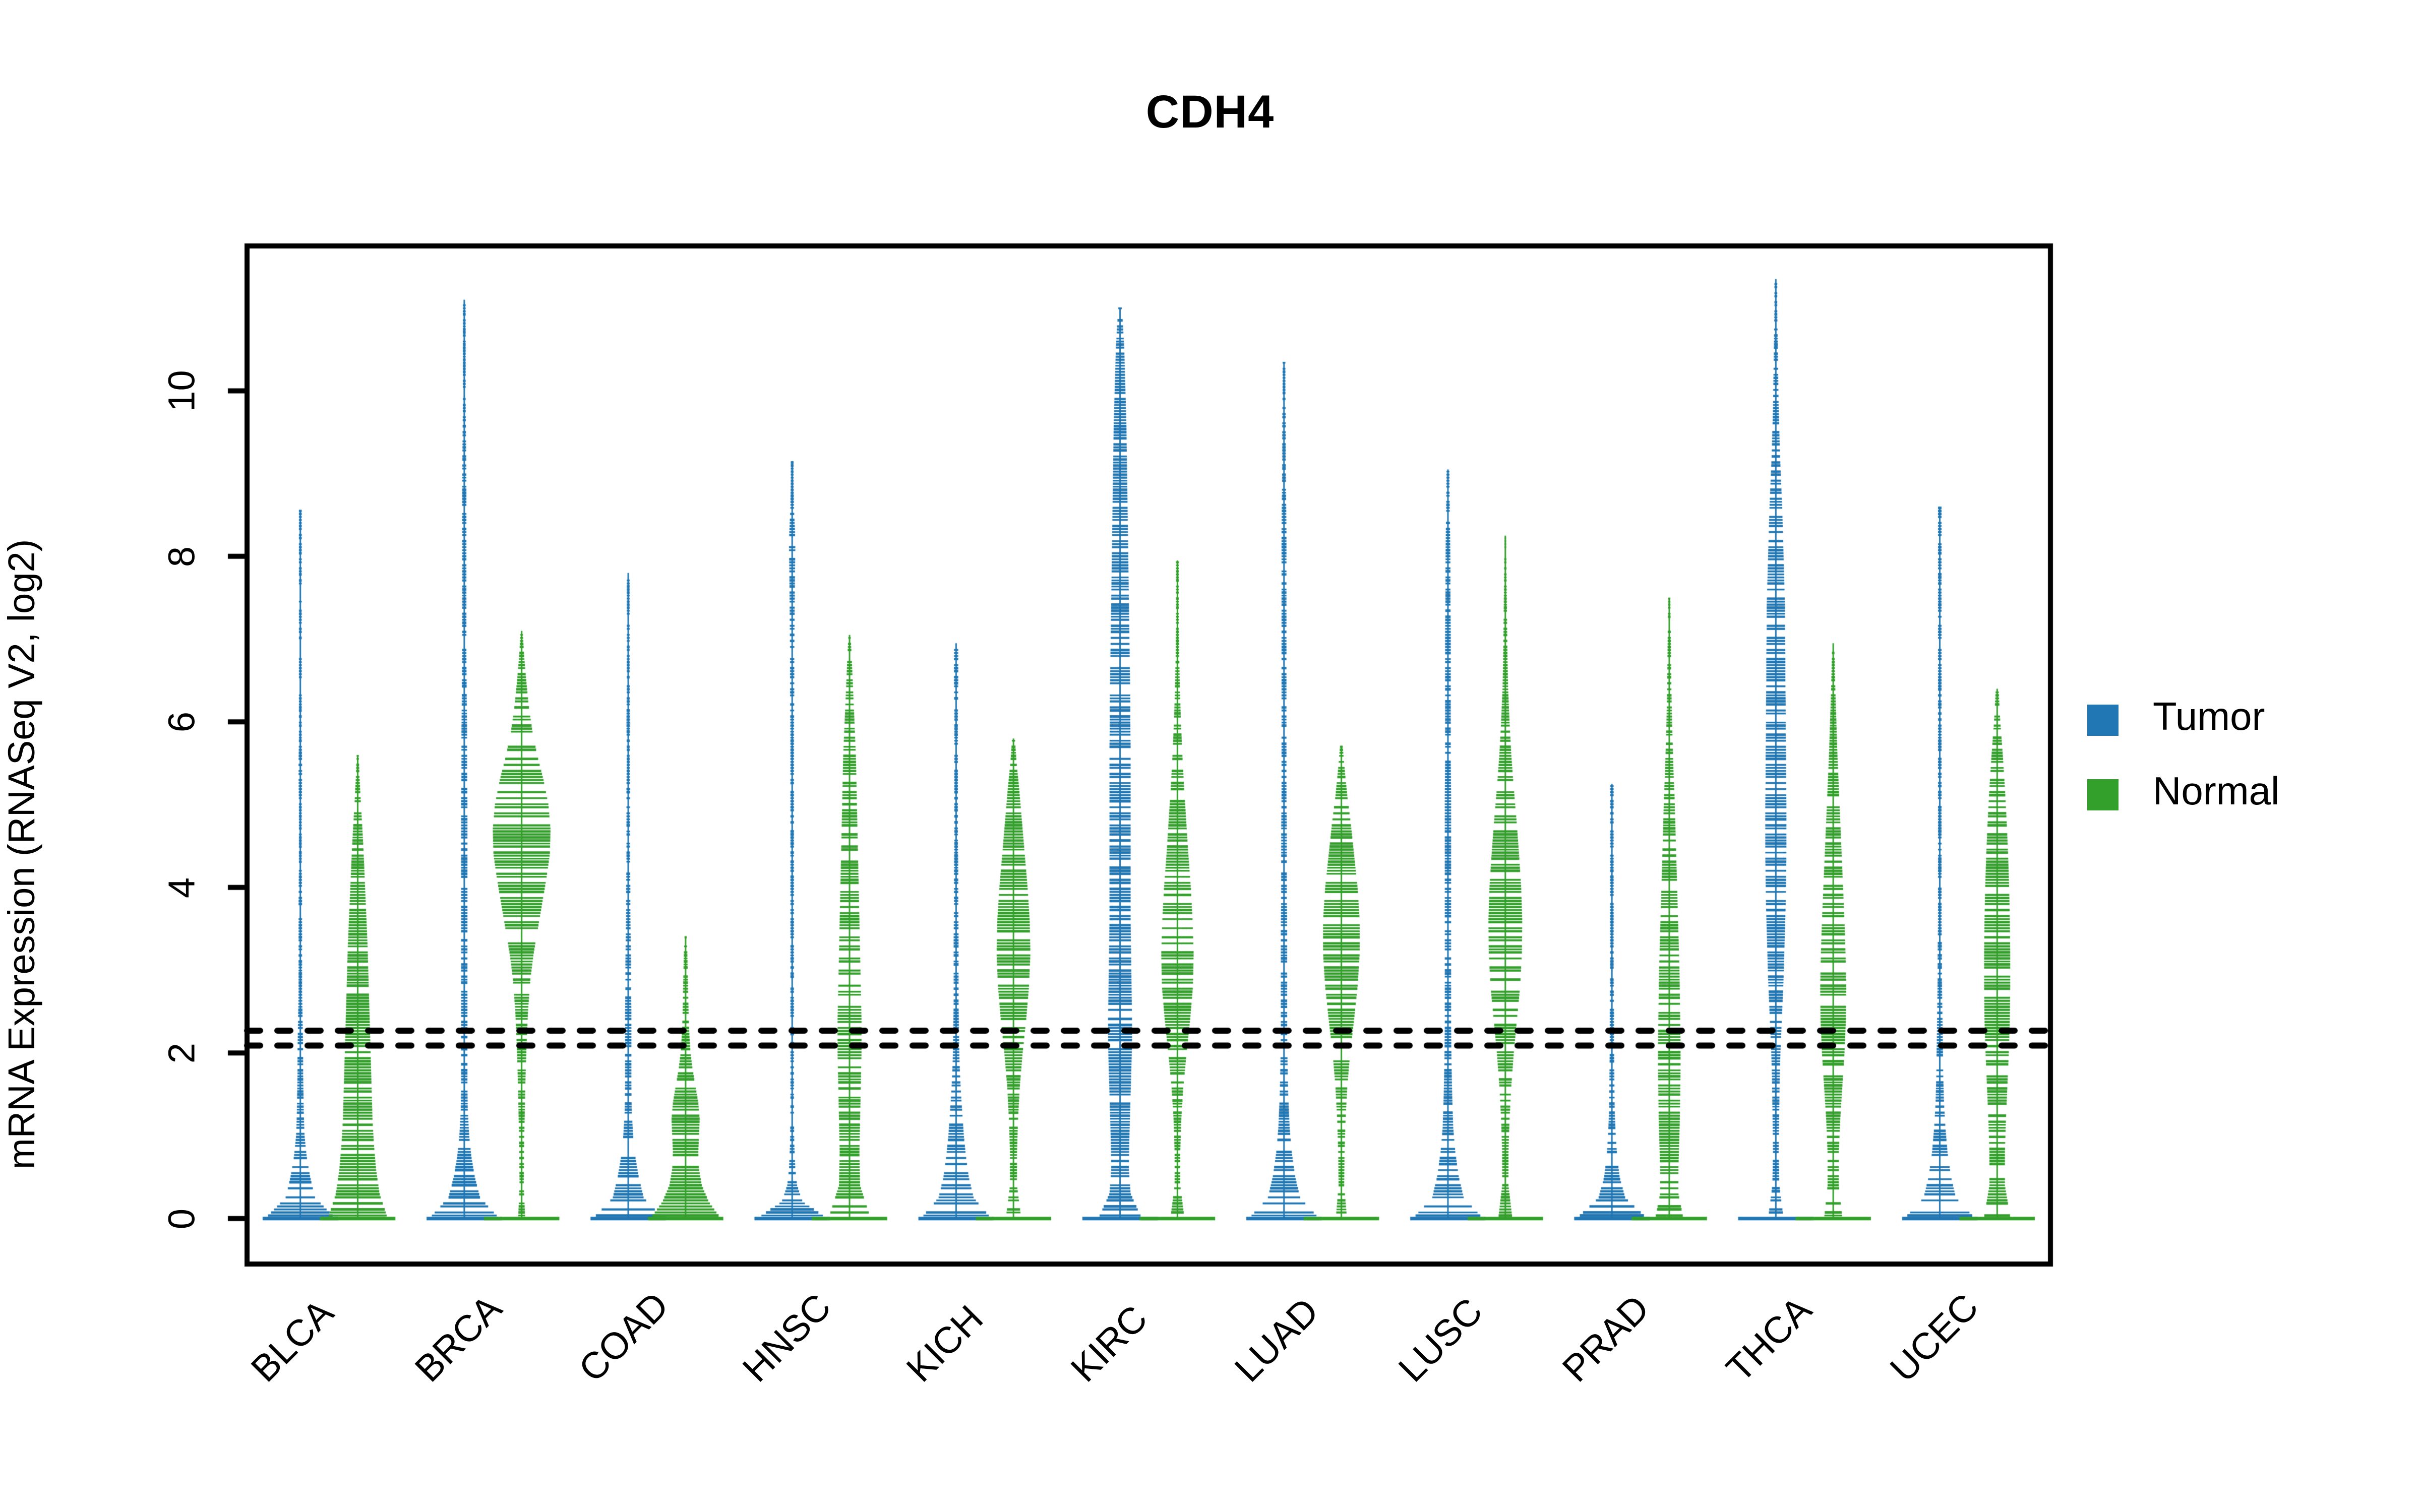  I want to click on y-tick-label: 2, so click(181, 1053).